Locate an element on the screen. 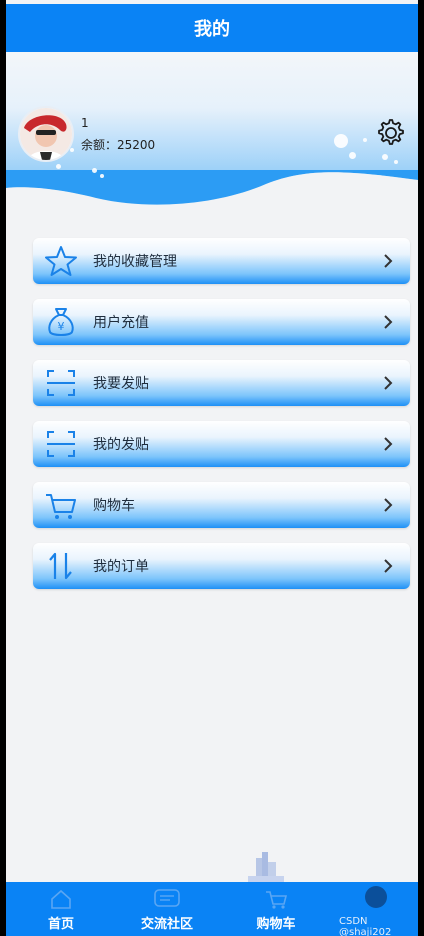 The width and height of the screenshot is (424, 936). tab-label: 交流社区 is located at coordinates (166, 924).